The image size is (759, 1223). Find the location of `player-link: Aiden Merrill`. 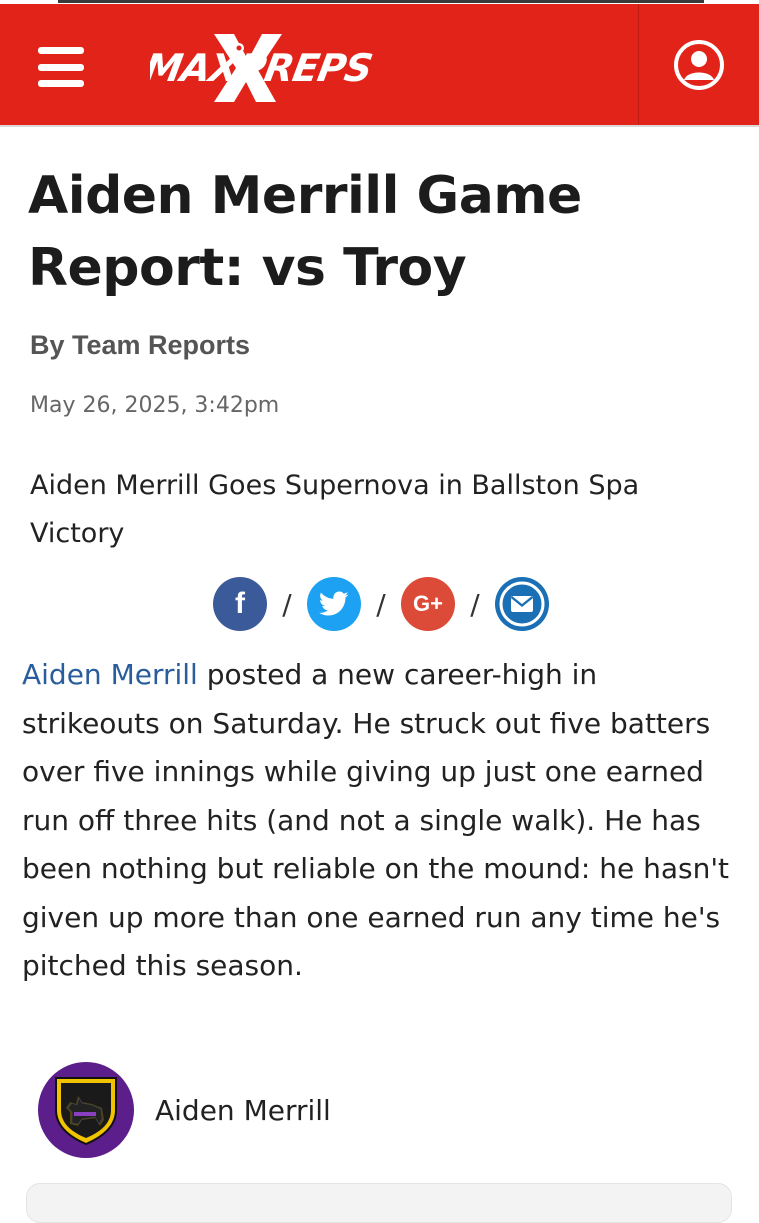

player-link: Aiden Merrill is located at coordinates (110, 674).